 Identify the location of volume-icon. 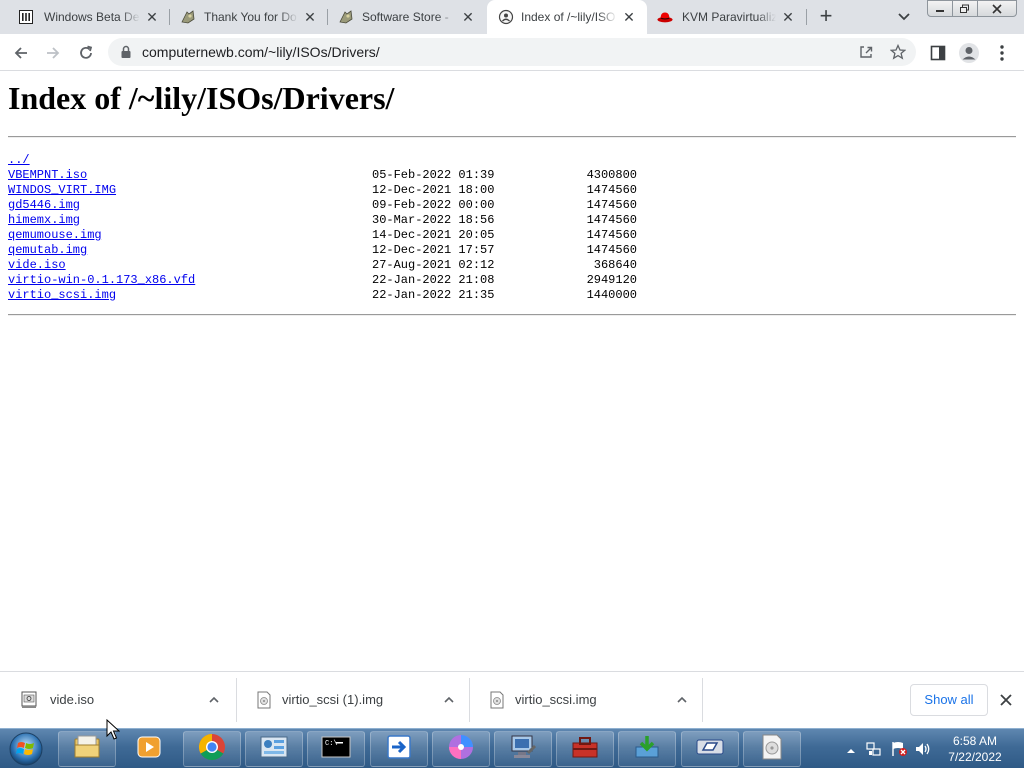
(923, 761).